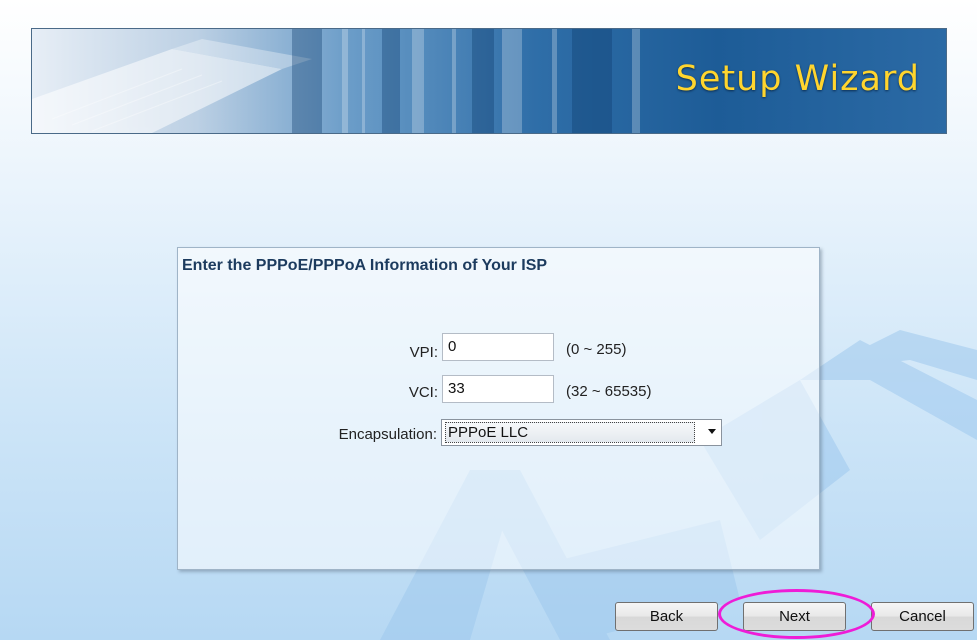  What do you see at coordinates (922, 616) in the screenshot?
I see `cancel-button: Cancel` at bounding box center [922, 616].